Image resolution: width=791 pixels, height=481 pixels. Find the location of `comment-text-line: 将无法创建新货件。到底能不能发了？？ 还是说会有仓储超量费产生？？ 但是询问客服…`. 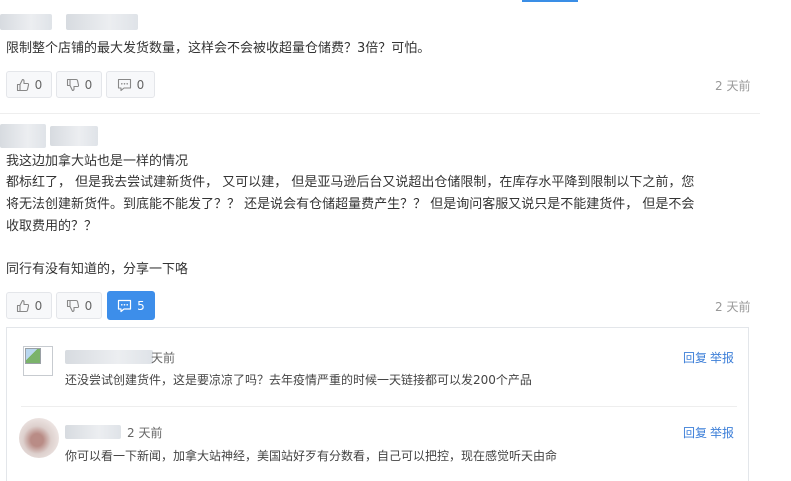

comment-text-line: 将无法创建新货件。到底能不能发了？？ 还是说会有仓储超量费产生？？ 但是询问客服… is located at coordinates (350, 204).